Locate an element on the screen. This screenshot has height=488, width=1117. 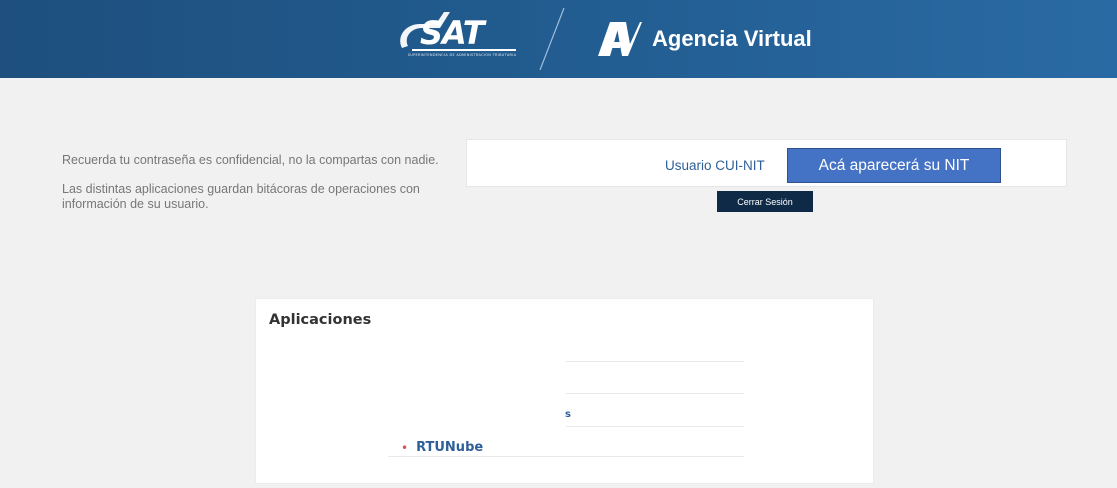
logout-button: Cerrar Sesión is located at coordinates (765, 201).